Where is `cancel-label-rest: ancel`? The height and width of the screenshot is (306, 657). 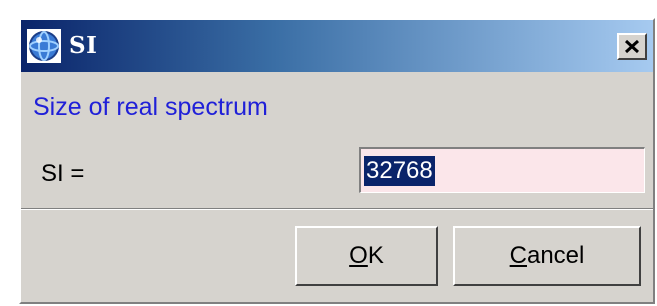 cancel-label-rest: ancel is located at coordinates (555, 255).